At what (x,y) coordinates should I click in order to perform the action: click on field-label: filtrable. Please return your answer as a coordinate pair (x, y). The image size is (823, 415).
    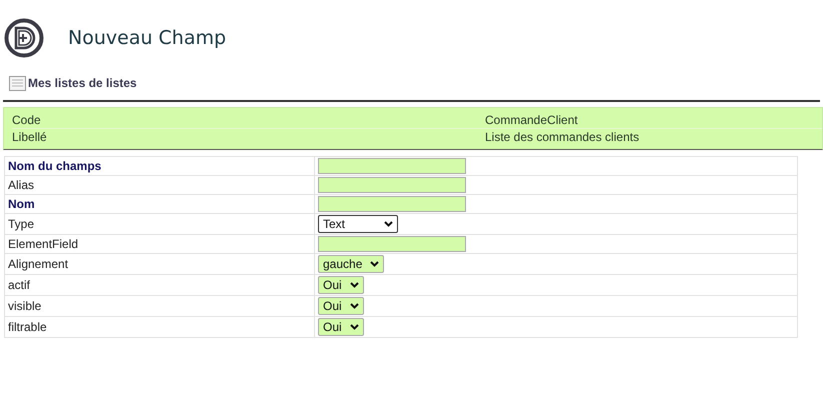
    Looking at the image, I should click on (160, 327).